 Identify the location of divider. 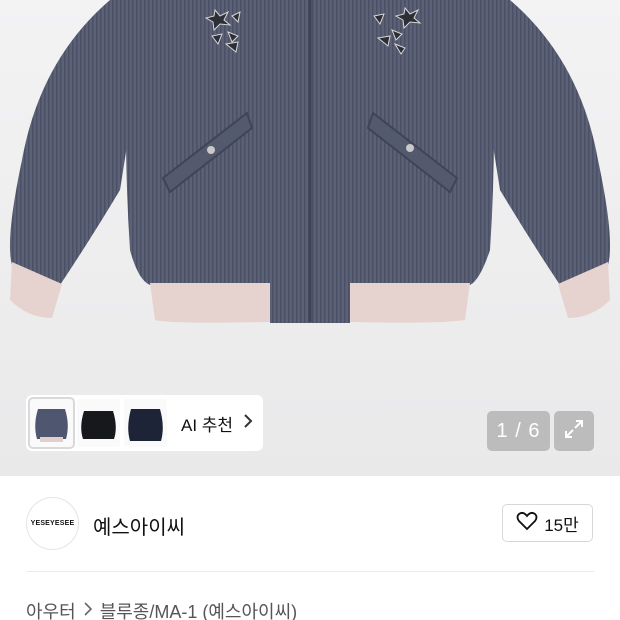
(310, 571).